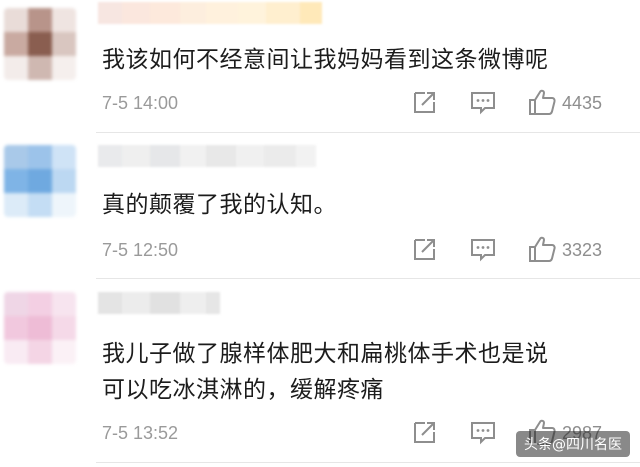 Image resolution: width=640 pixels, height=467 pixels. I want to click on comment-time: 7-5 12:50, so click(140, 250).